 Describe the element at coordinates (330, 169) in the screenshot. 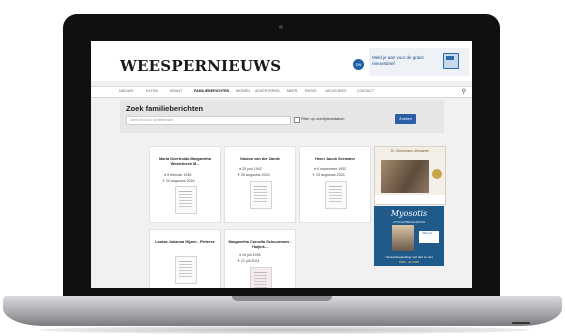

I see `obituary-born: ● 6 september 1932` at that location.